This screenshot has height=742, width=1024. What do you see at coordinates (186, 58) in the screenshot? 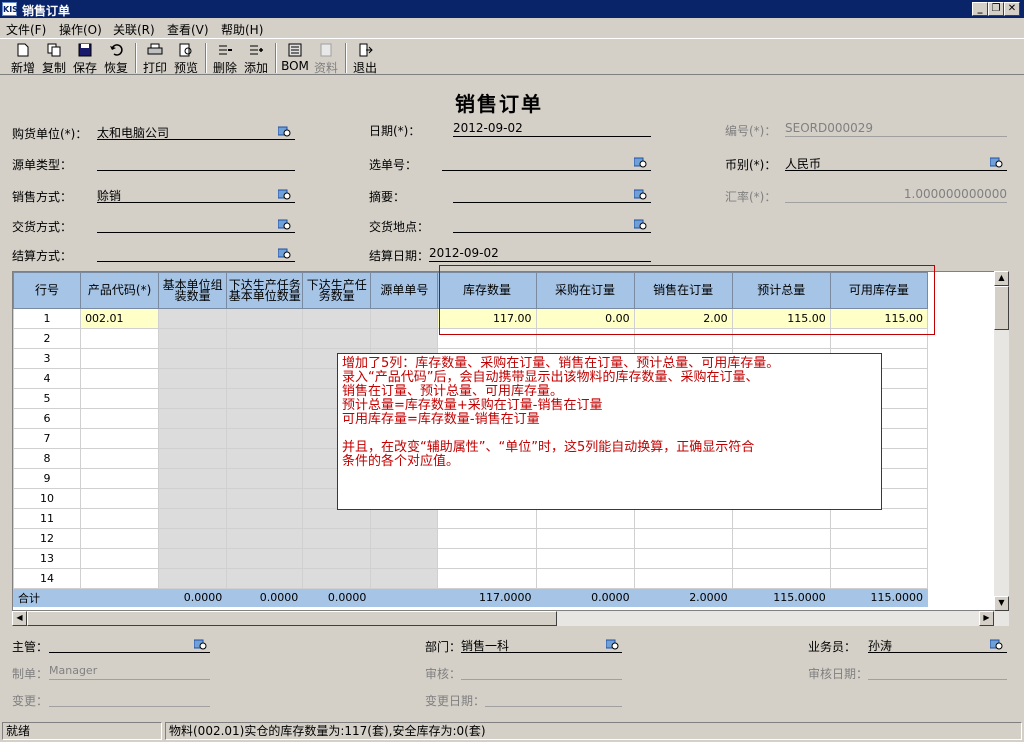
I see `preview-button: 预览` at bounding box center [186, 58].